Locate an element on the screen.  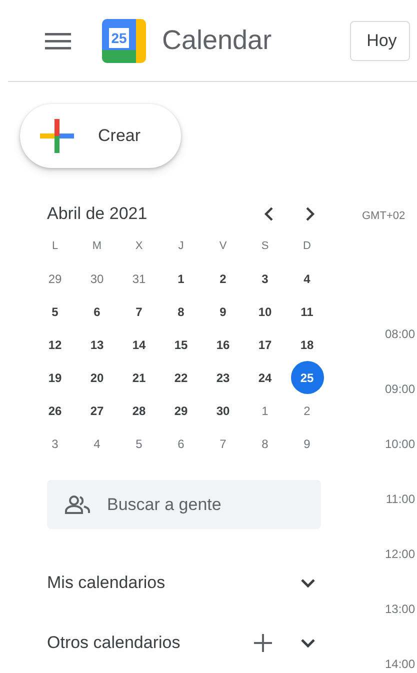
day-cell: 20 is located at coordinates (97, 377).